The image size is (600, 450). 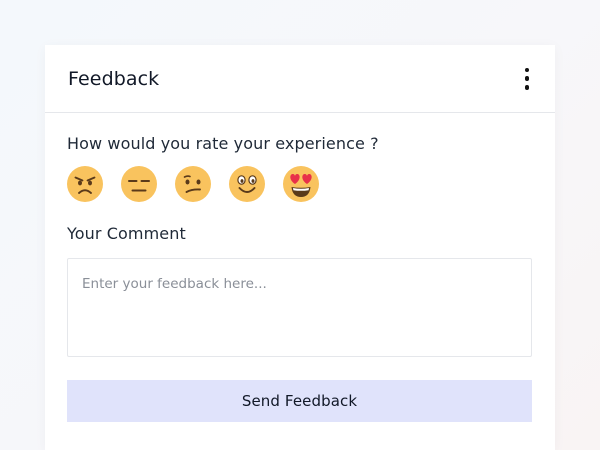 What do you see at coordinates (126, 233) in the screenshot?
I see `comment-label: Your Comment` at bounding box center [126, 233].